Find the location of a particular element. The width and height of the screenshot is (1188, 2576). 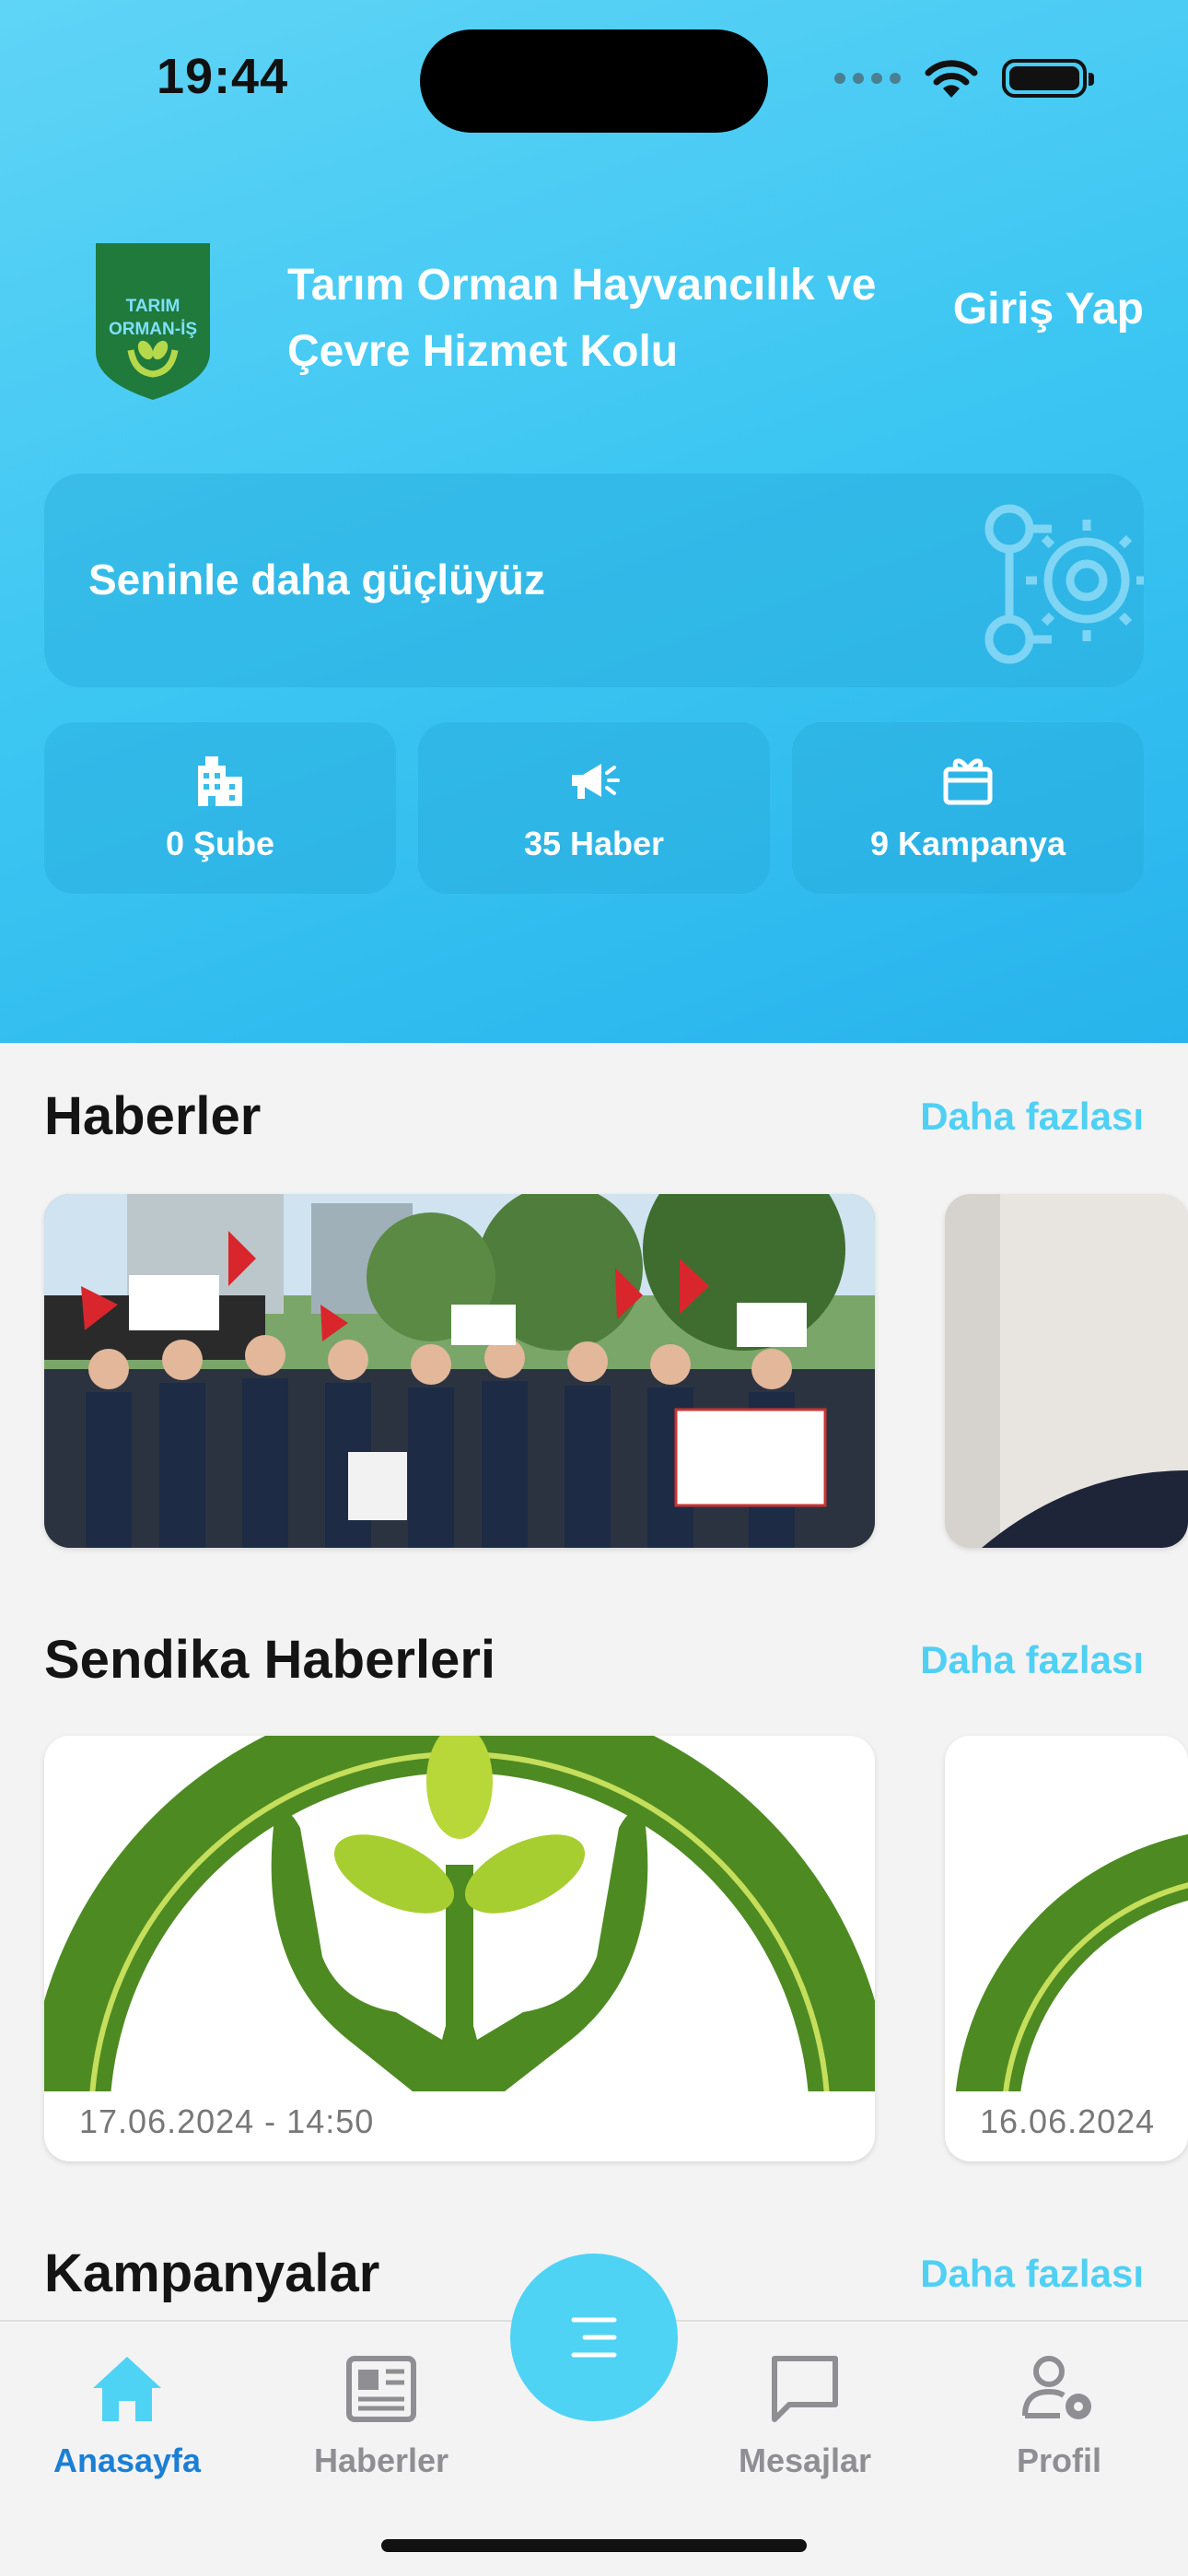

status-icons is located at coordinates (964, 78).